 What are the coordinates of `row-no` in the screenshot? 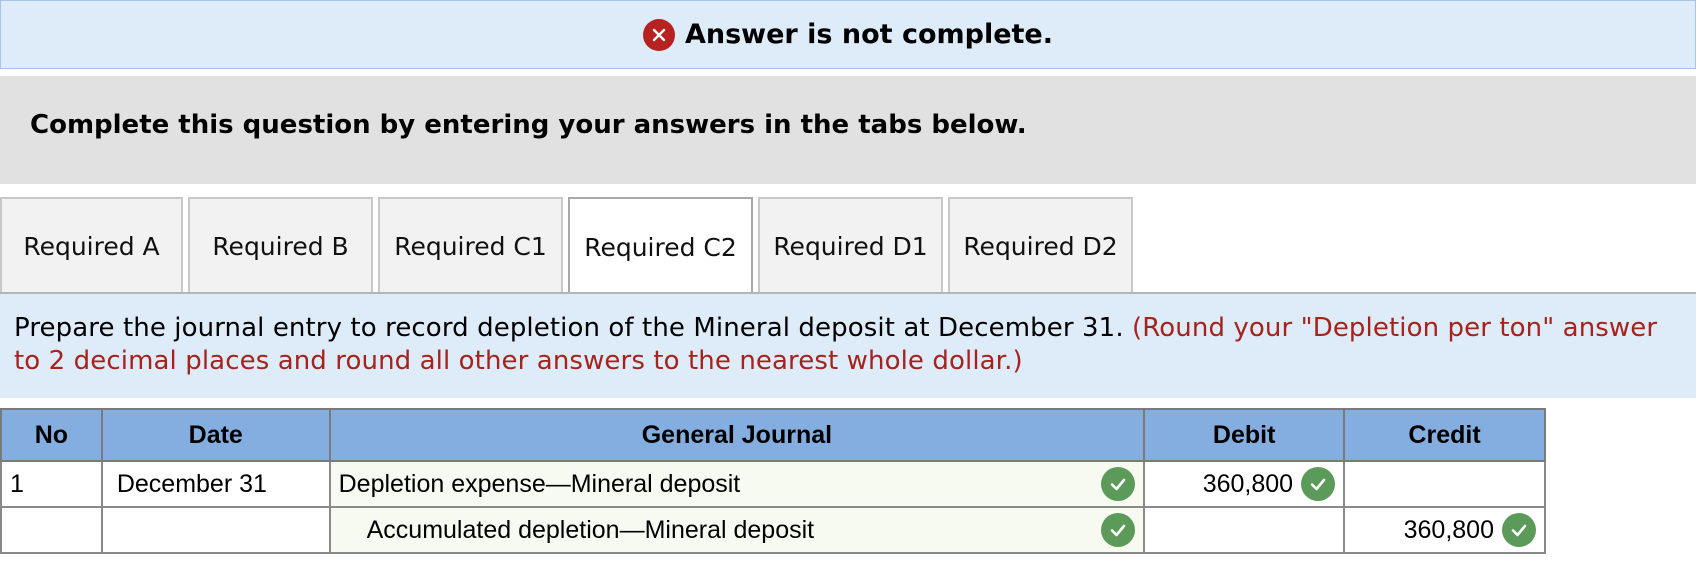 It's located at (51, 530).